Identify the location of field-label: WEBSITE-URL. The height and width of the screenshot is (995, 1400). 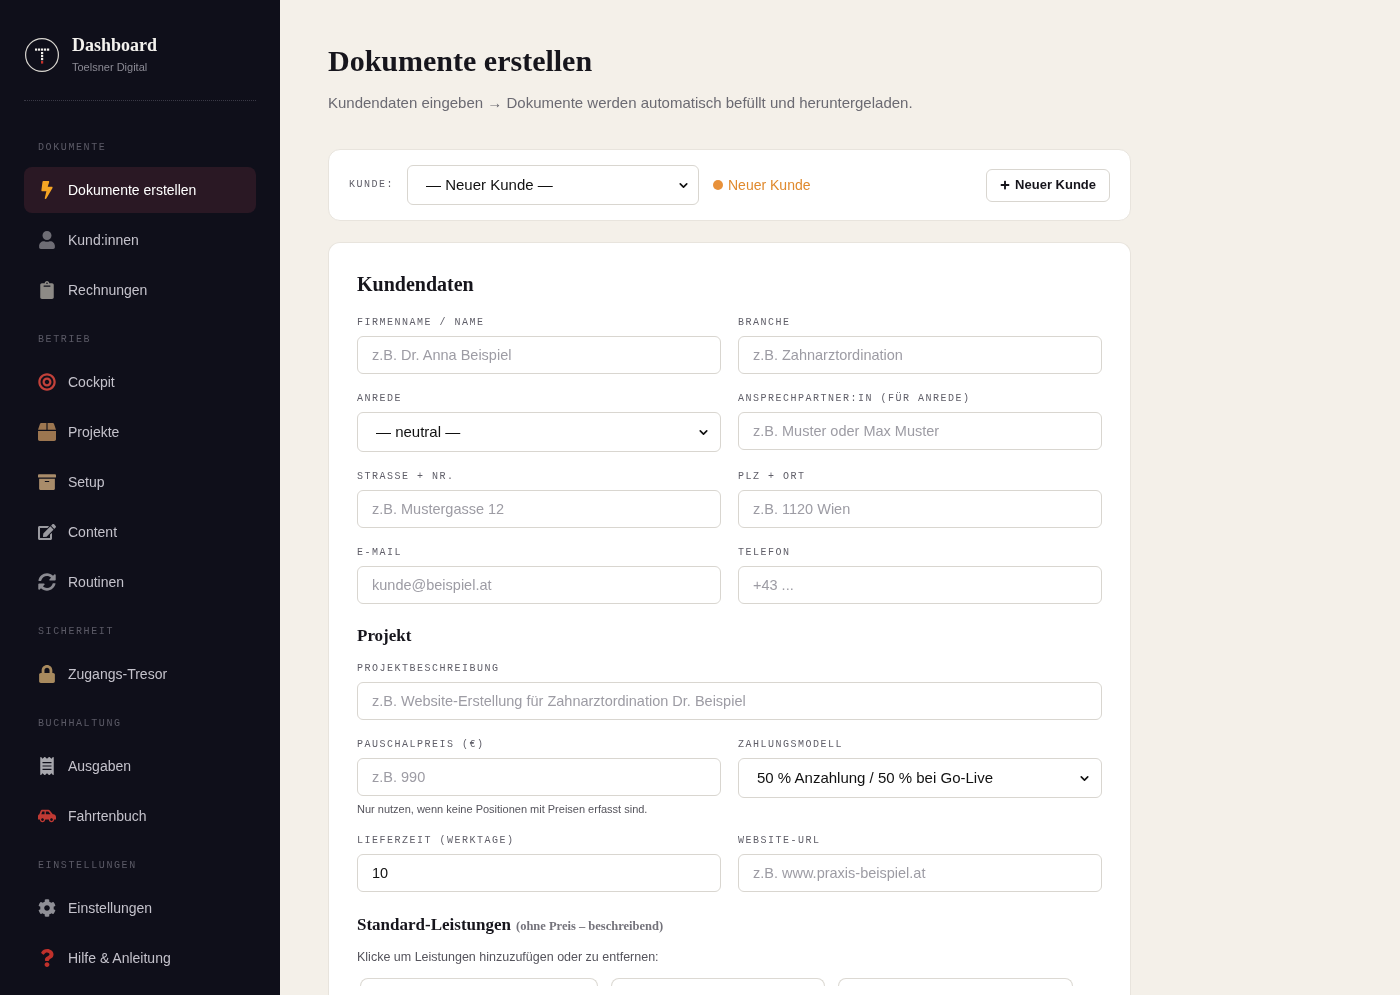
(780, 841).